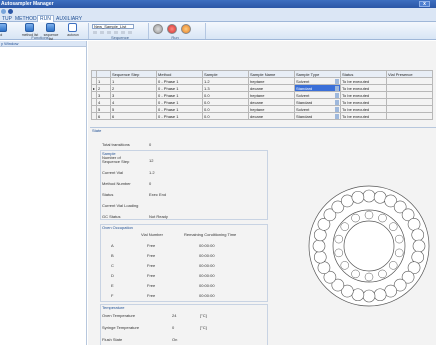 The image size is (436, 345). What do you see at coordinates (180, 74) in the screenshot?
I see `column-header: Method` at bounding box center [180, 74].